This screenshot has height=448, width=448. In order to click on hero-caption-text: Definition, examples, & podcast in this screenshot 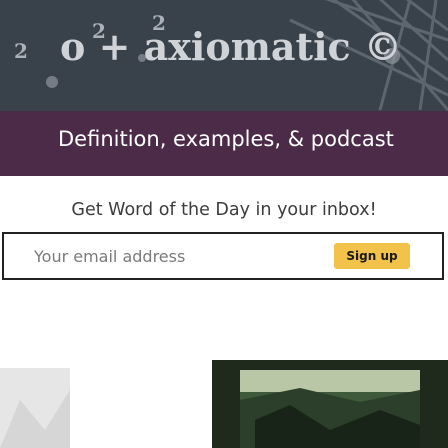, I will do `click(226, 139)`.